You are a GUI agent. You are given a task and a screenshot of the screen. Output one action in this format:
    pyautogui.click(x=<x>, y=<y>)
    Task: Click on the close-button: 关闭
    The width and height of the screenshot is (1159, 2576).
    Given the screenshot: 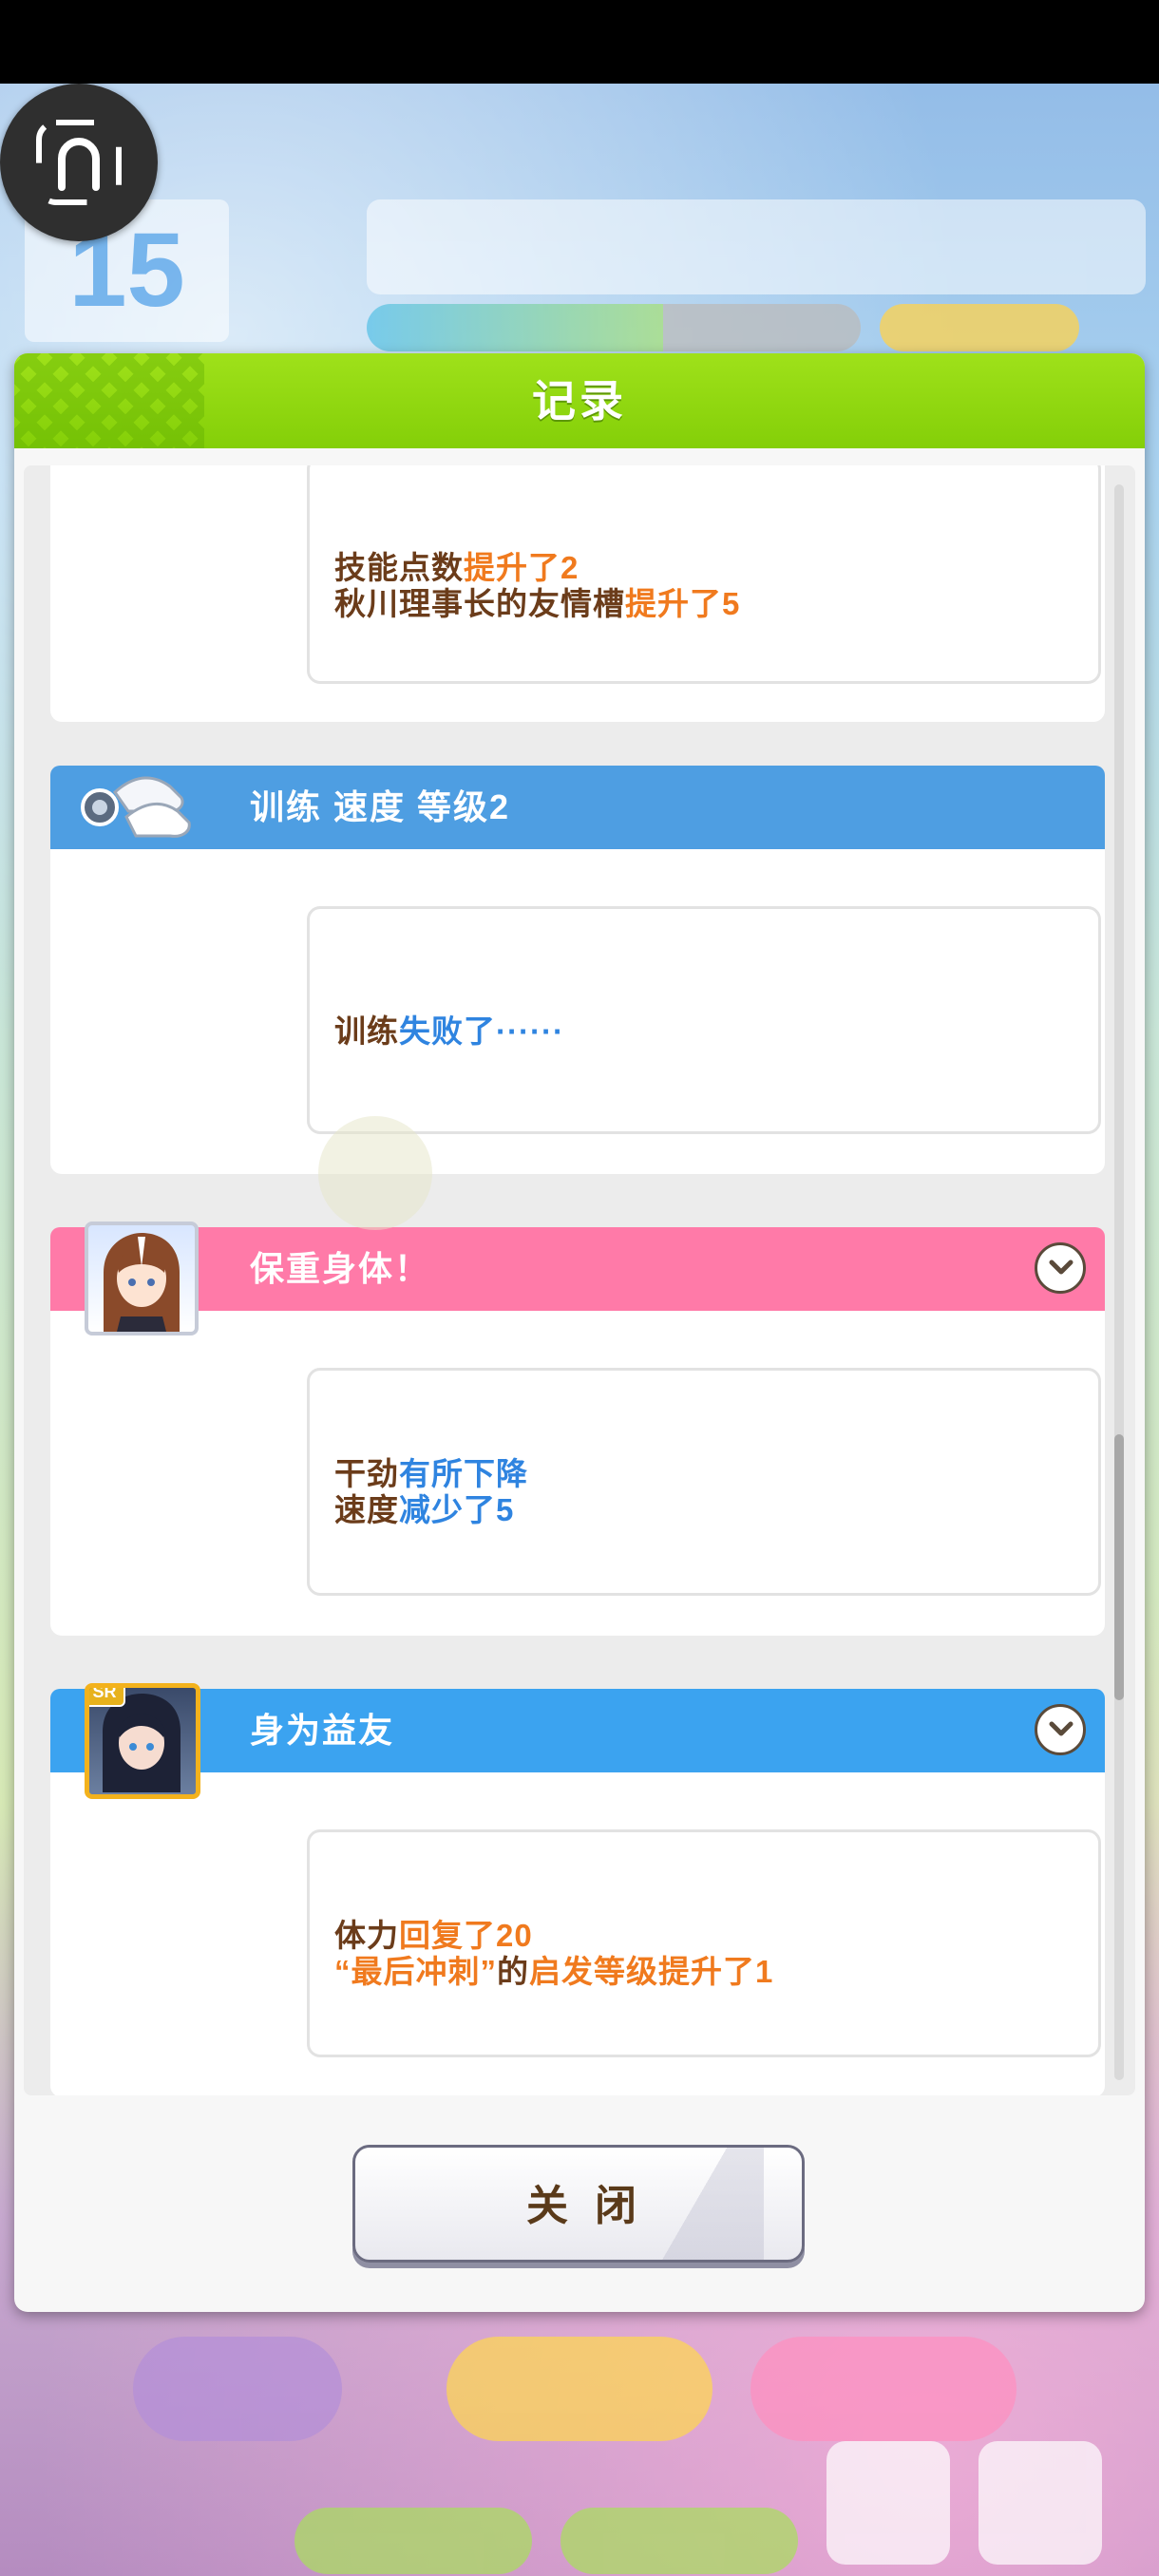 What is the action you would take?
    pyautogui.click(x=578, y=2204)
    